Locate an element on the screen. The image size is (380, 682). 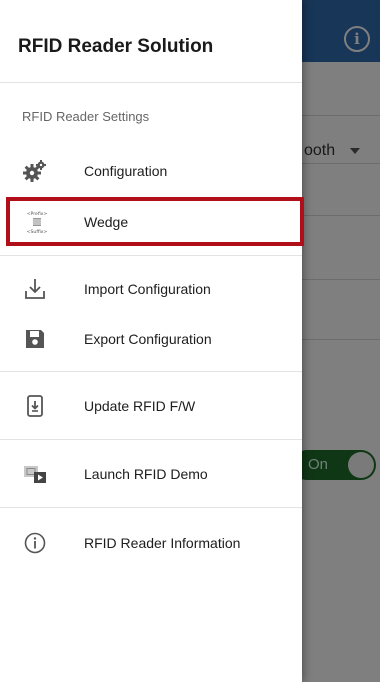
header-divider is located at coordinates (151, 82).